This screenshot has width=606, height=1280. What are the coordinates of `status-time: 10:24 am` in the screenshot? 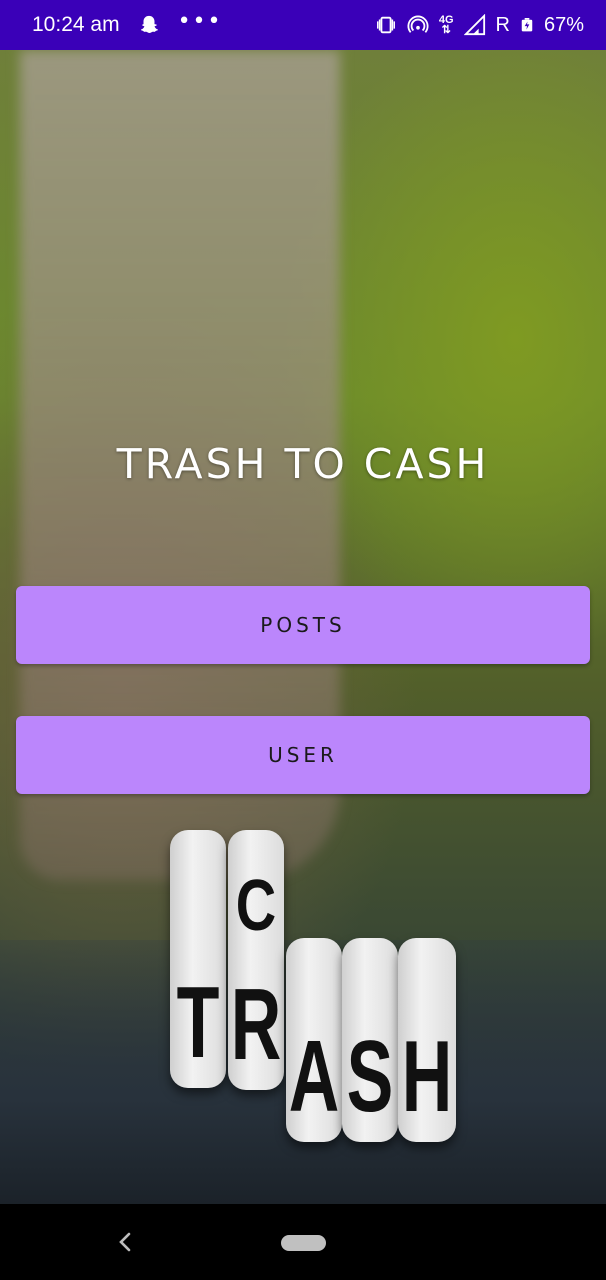 It's located at (76, 24).